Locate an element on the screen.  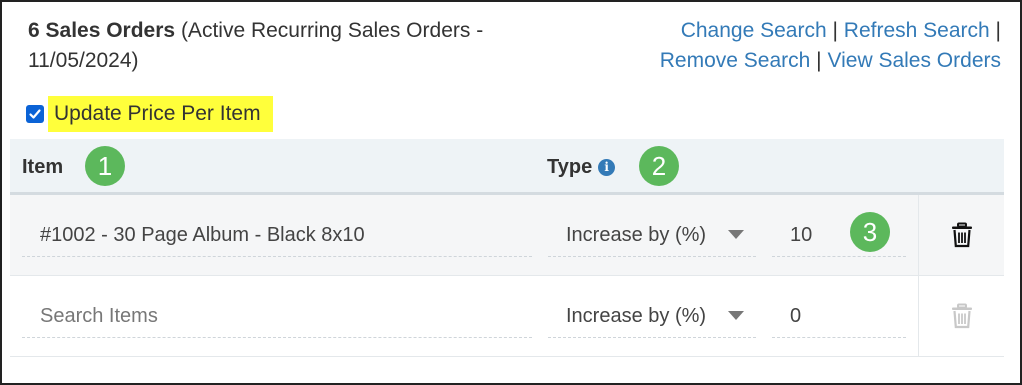
update-price-label: Update Price Per Item is located at coordinates (160, 114).